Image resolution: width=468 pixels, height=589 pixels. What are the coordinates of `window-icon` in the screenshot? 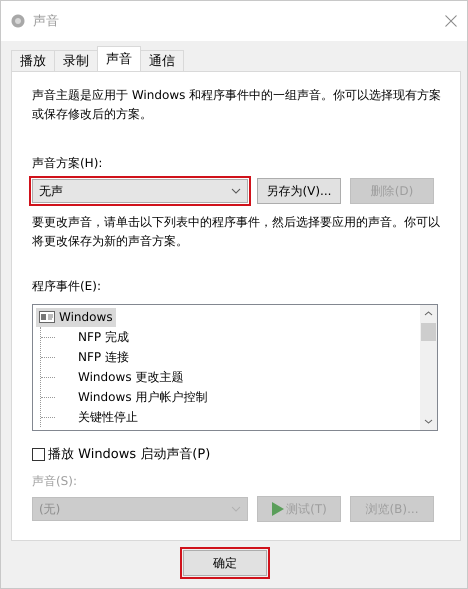 It's located at (47, 317).